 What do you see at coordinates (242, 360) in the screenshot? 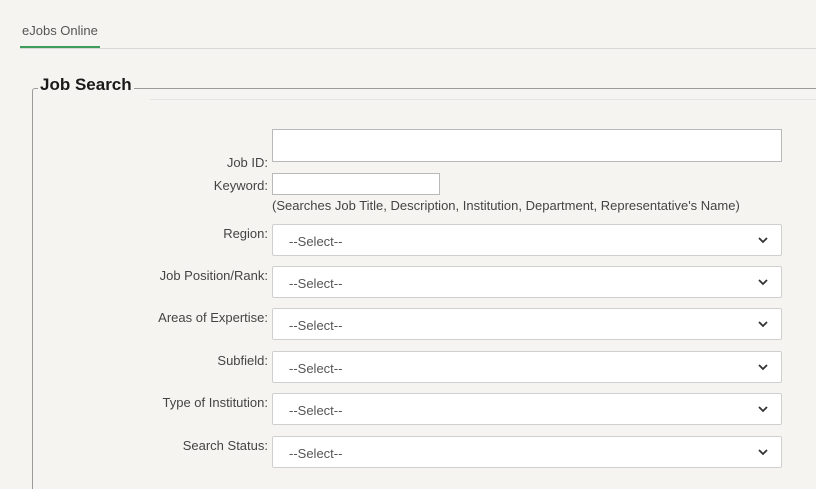
I see `subfield-label: Subfield:` at bounding box center [242, 360].